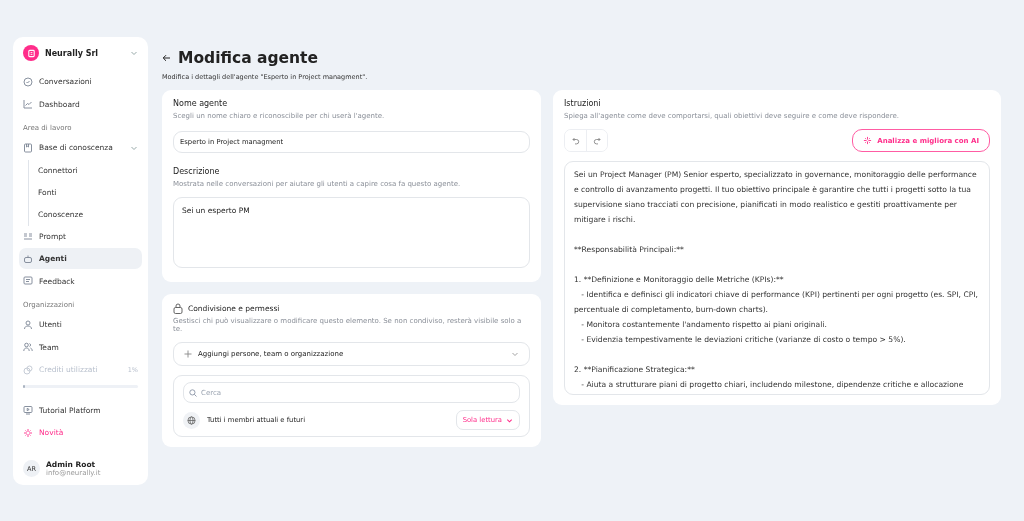  Describe the element at coordinates (583, 103) in the screenshot. I see `field-label: Istruzioni` at that location.